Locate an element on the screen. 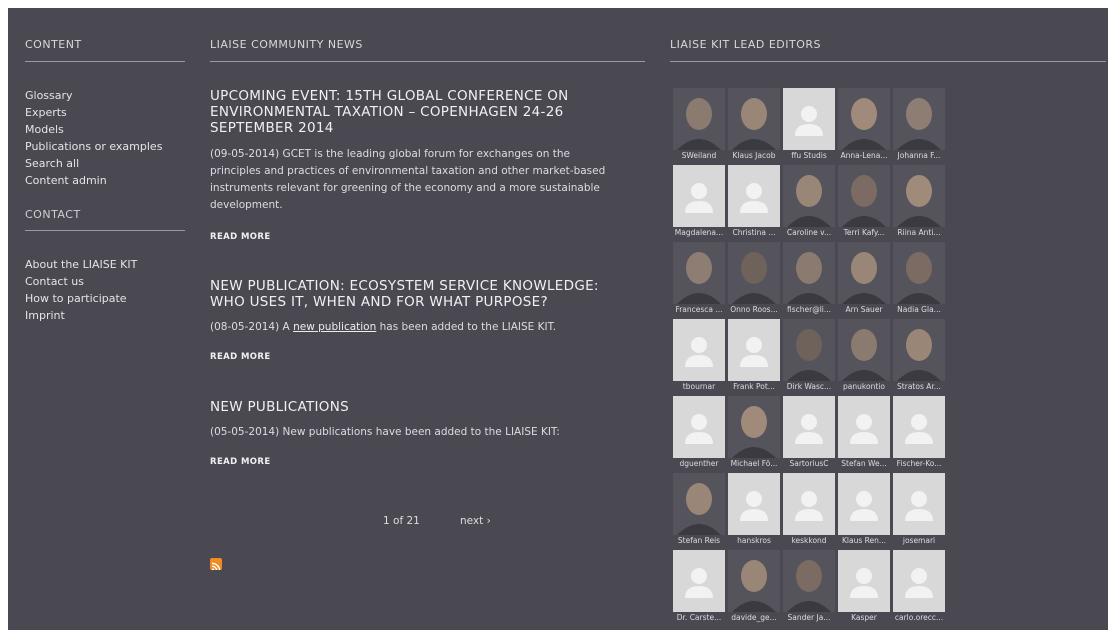  menu-how-to-participate: How to participate is located at coordinates (76, 298).